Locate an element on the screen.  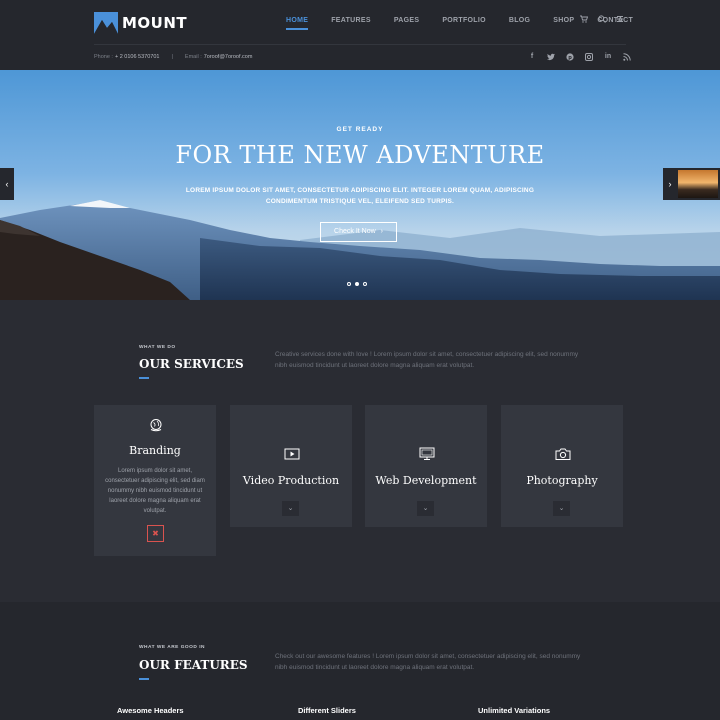
nav-icons is located at coordinates (602, 20).